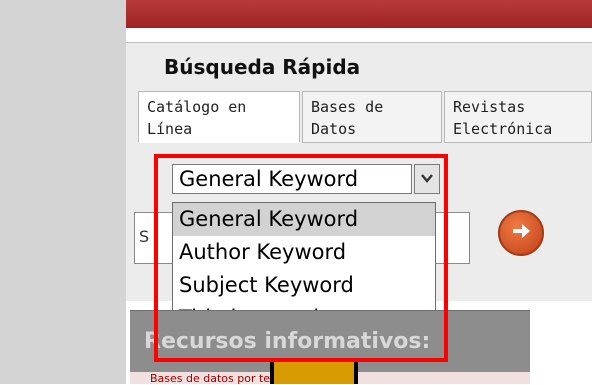 This screenshot has height=385, width=592. Describe the element at coordinates (334, 129) in the screenshot. I see `tab-bases-line2: Datos` at that location.